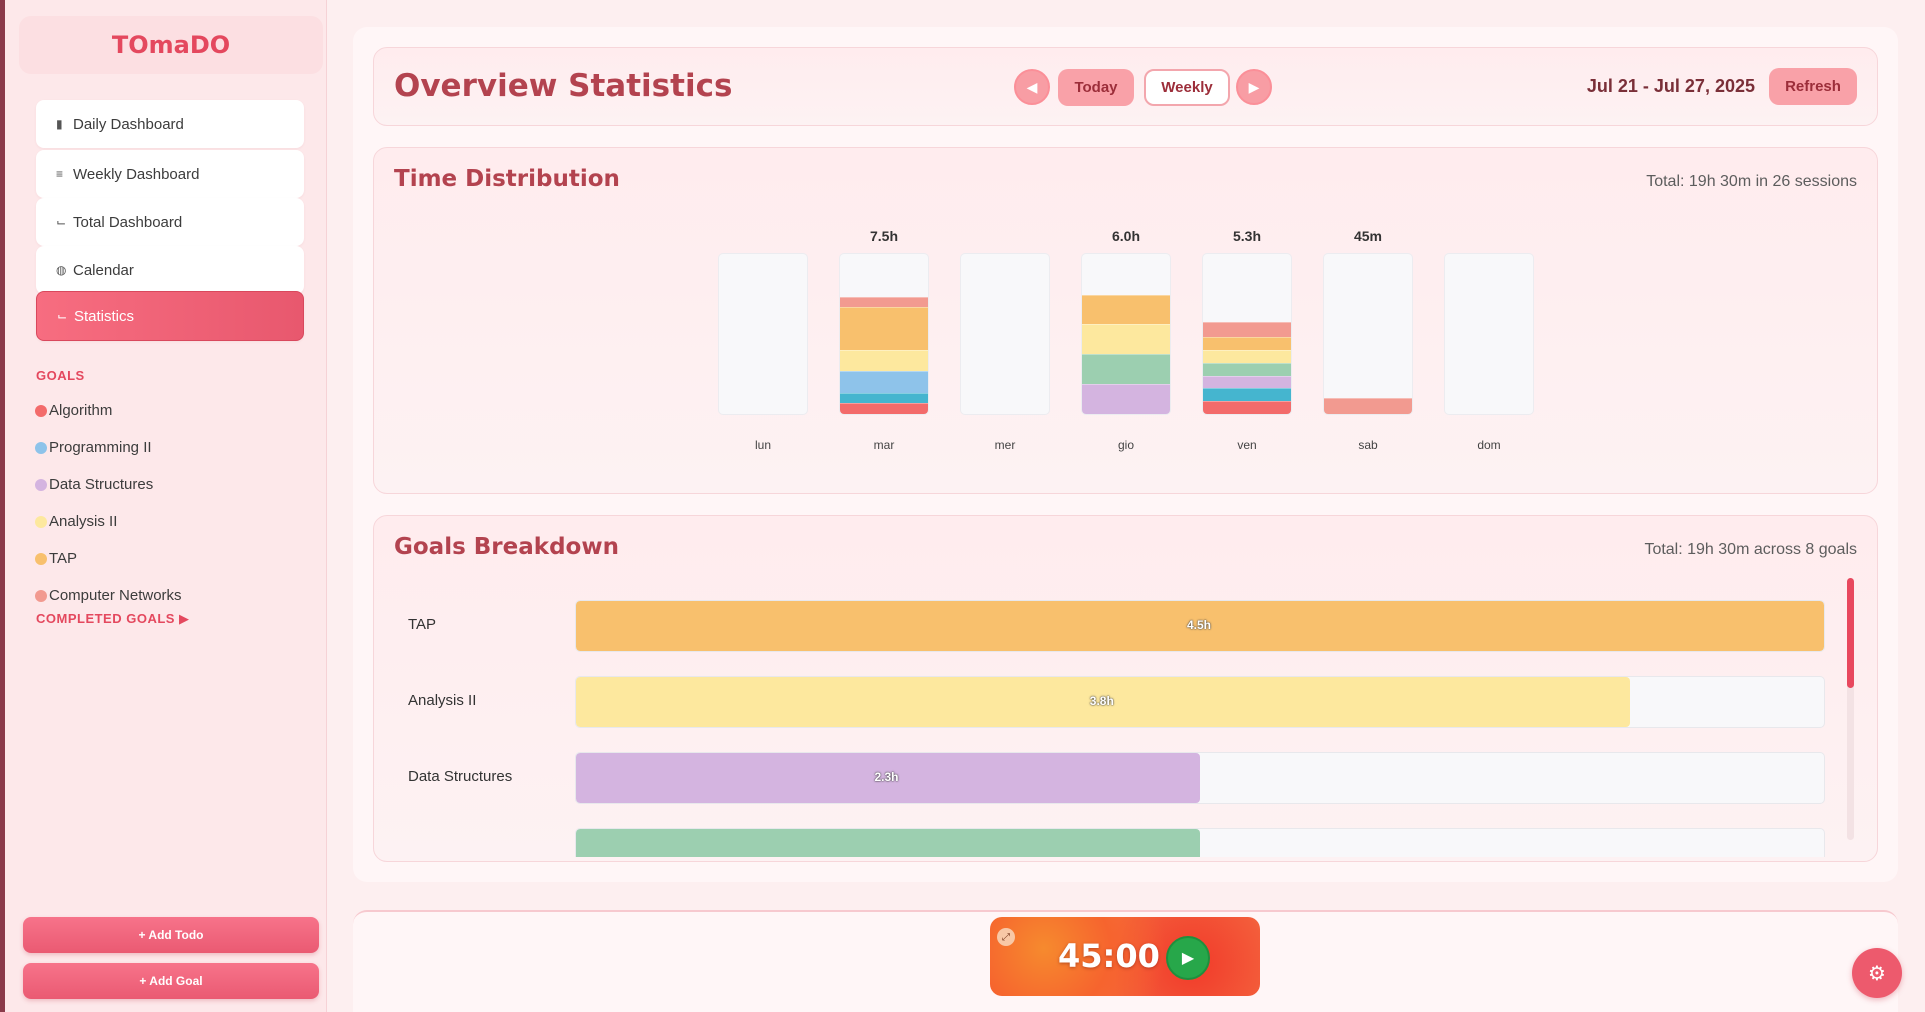  I want to click on goal-breakdown-row: Analysis II 3.8h, so click(1104, 702).